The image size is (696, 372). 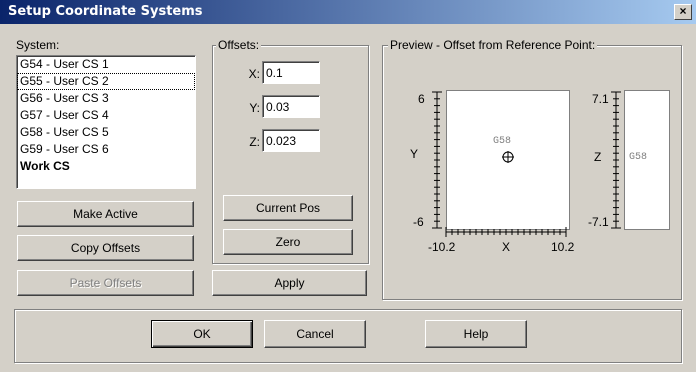 What do you see at coordinates (106, 81) in the screenshot?
I see `list-item-g55: G55 - User CS 2` at bounding box center [106, 81].